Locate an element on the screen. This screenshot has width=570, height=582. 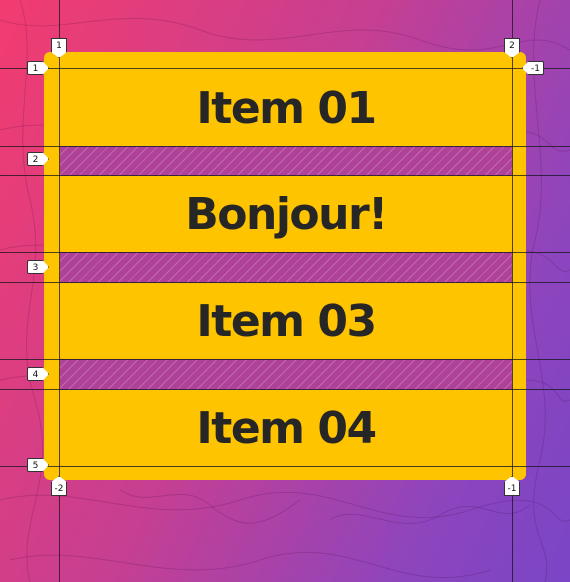
grid-item-label: Bonjour! is located at coordinates (286, 214).